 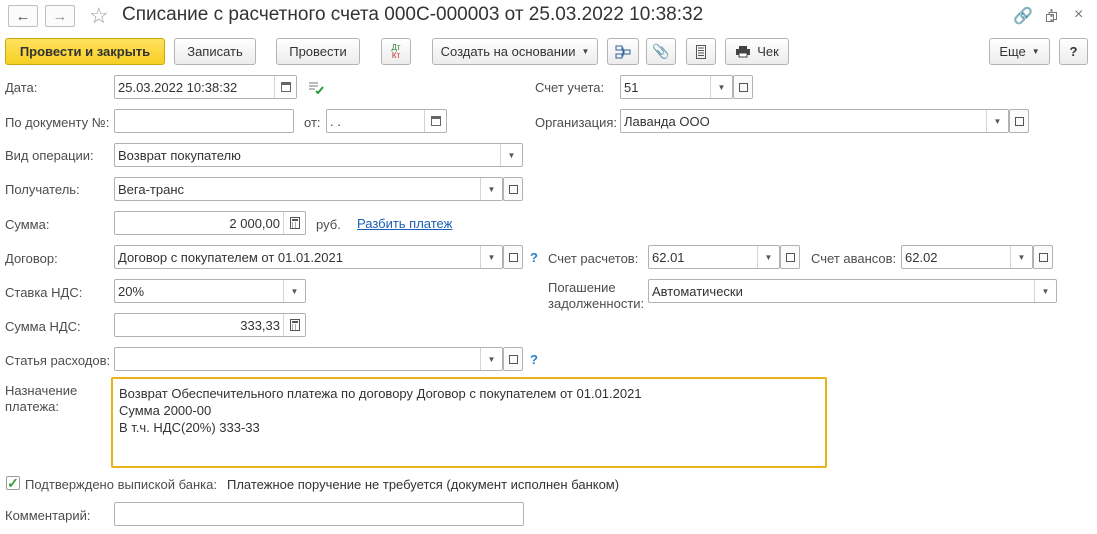 I want to click on vat-sum-input: 333,33, so click(x=210, y=325).